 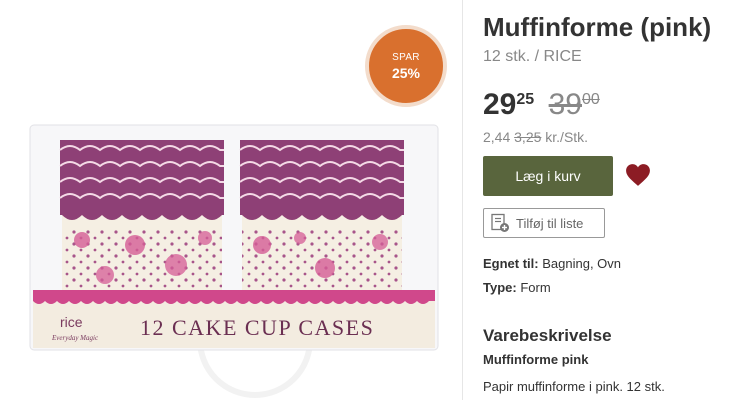 I want to click on add-to-list-icon, so click(x=500, y=222).